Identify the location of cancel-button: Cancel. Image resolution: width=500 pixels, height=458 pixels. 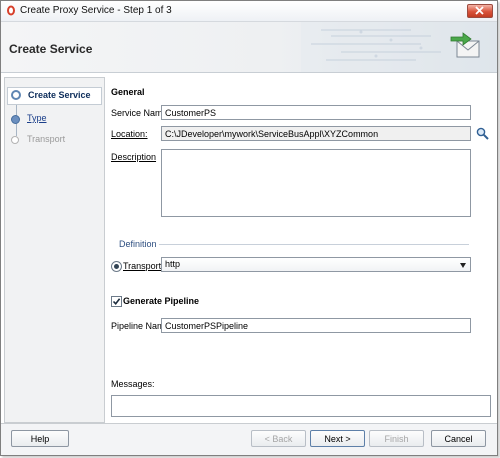
(458, 438).